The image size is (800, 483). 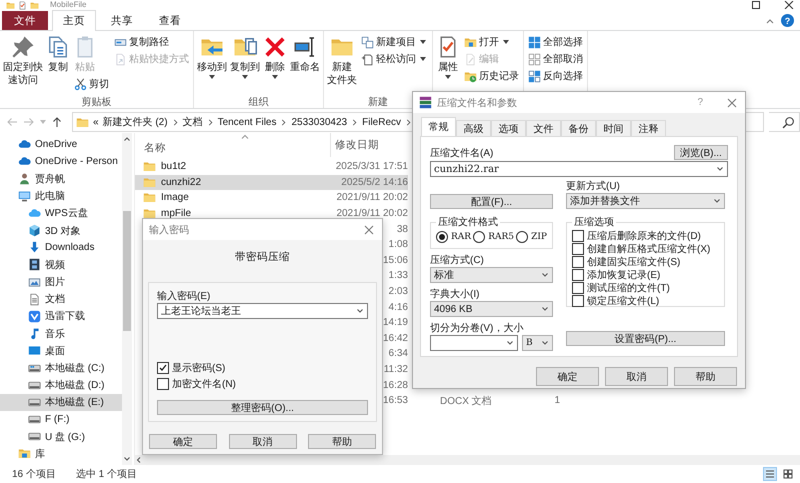 What do you see at coordinates (477, 328) in the screenshot?
I see `field-label: 切分为分卷(V)，大小` at bounding box center [477, 328].